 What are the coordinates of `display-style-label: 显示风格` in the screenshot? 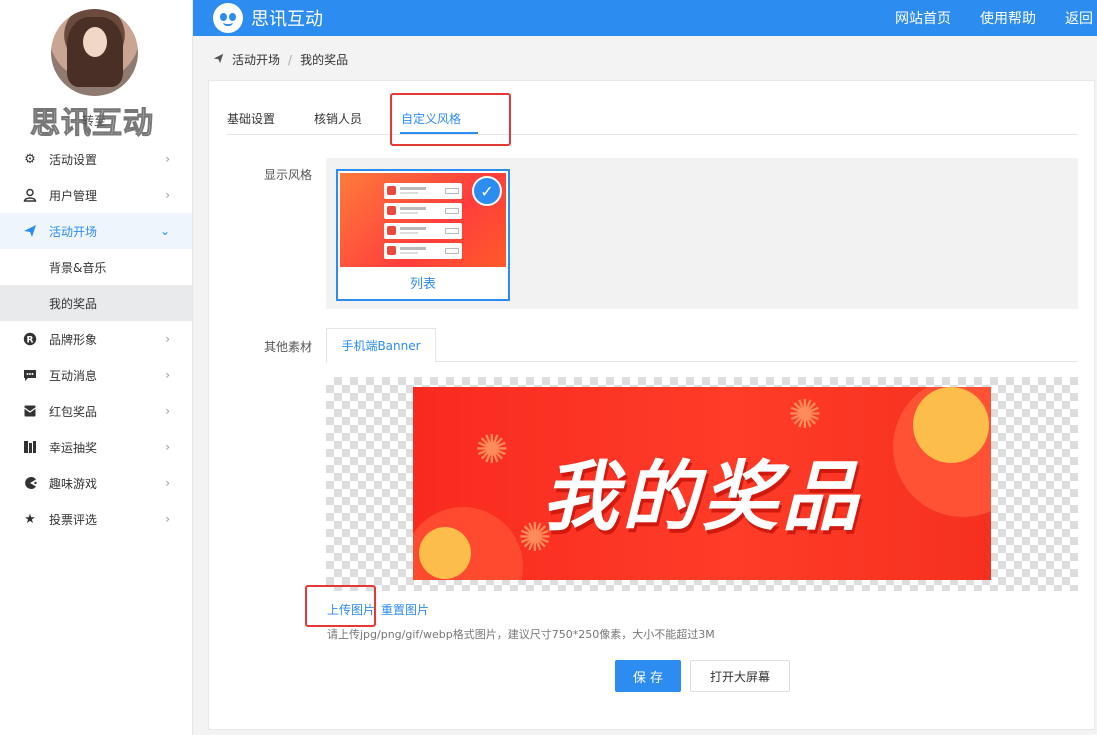 It's located at (288, 175).